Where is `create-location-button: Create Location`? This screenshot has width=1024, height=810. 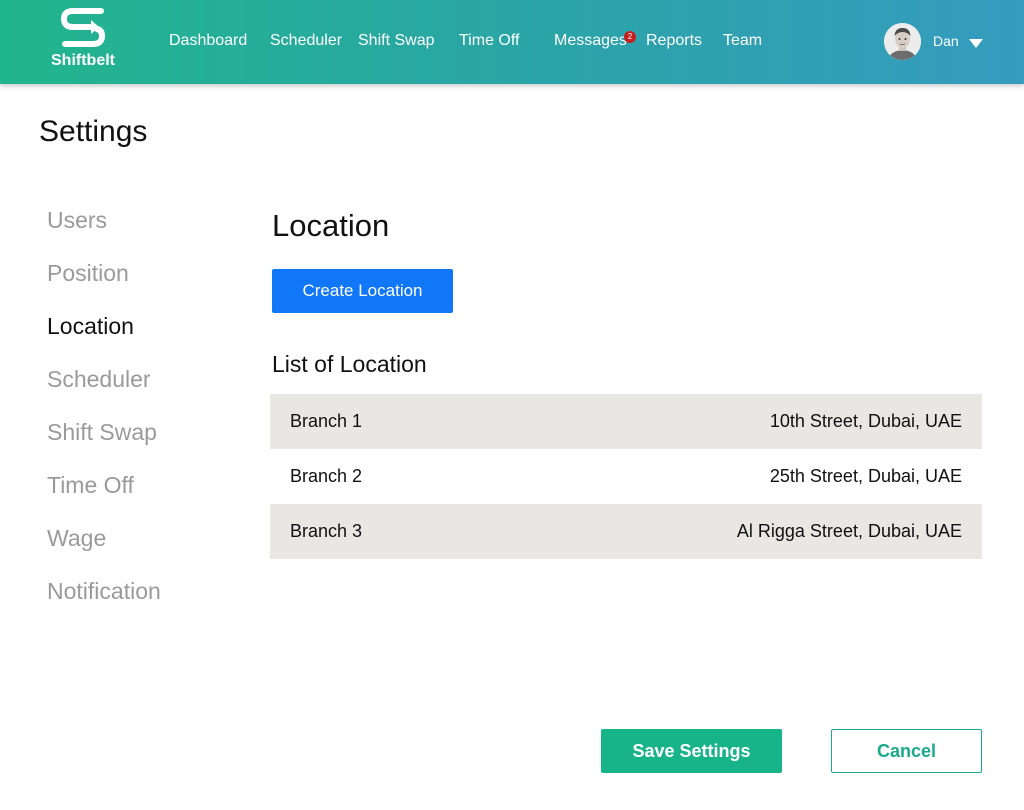
create-location-button: Create Location is located at coordinates (362, 291).